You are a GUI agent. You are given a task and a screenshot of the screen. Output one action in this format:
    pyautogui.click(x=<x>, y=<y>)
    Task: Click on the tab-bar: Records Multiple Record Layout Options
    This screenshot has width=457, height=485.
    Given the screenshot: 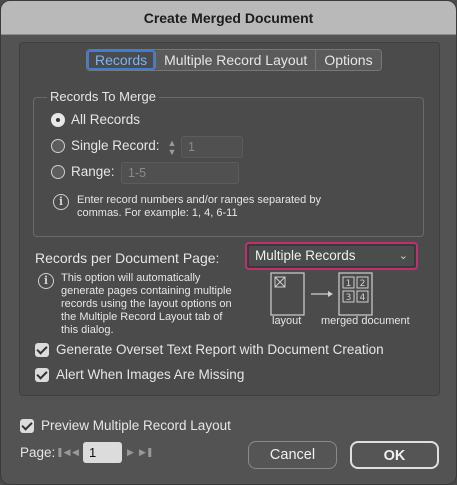 What is the action you would take?
    pyautogui.click(x=234, y=60)
    